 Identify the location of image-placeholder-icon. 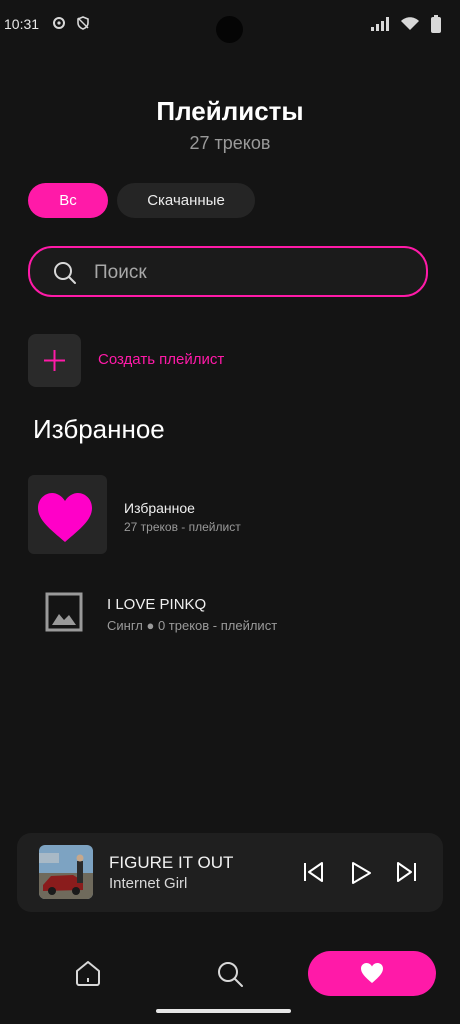
(64, 614).